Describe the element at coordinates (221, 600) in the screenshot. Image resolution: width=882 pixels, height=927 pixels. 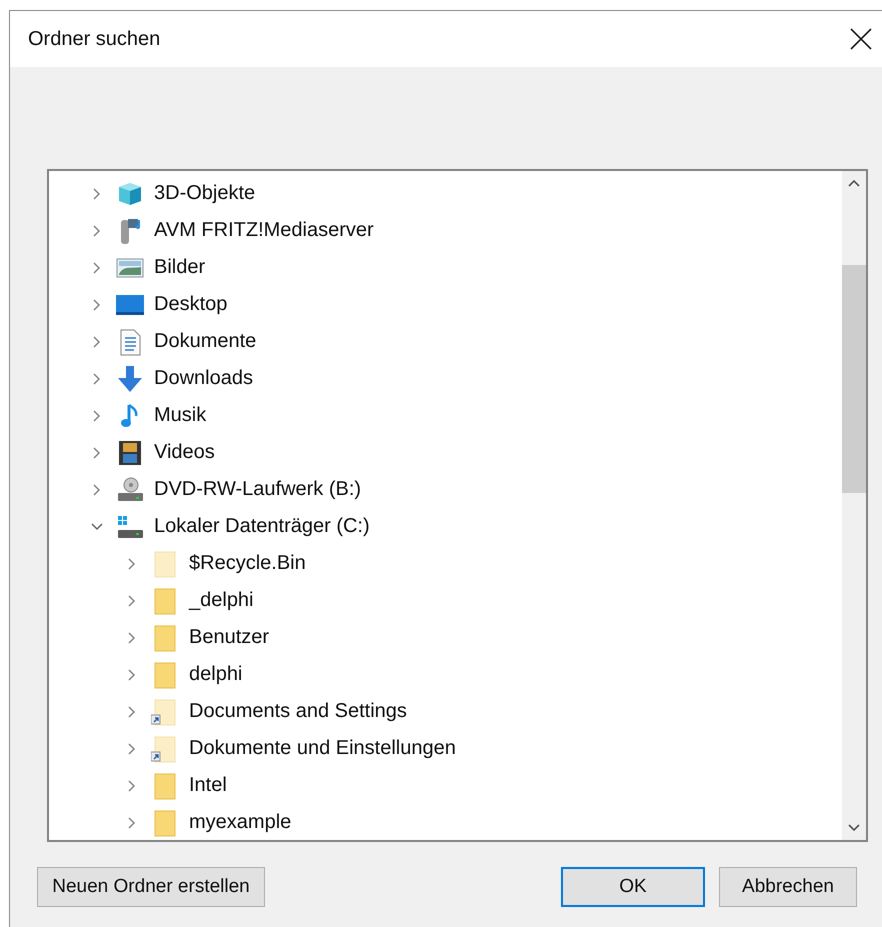
I see `tree-item: _delphi` at that location.